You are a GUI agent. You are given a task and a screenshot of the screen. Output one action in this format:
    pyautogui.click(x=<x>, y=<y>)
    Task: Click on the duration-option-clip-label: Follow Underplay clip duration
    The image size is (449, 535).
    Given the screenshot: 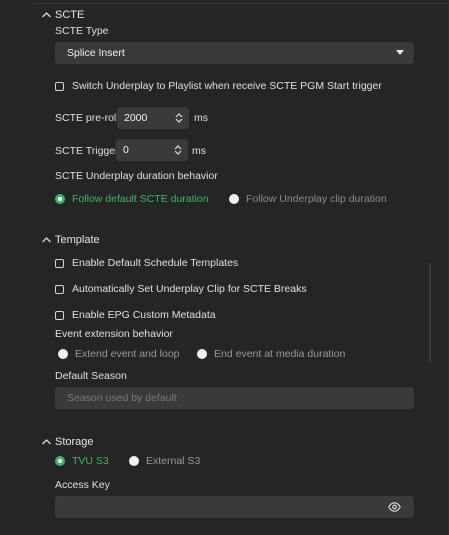 What is the action you would take?
    pyautogui.click(x=316, y=199)
    